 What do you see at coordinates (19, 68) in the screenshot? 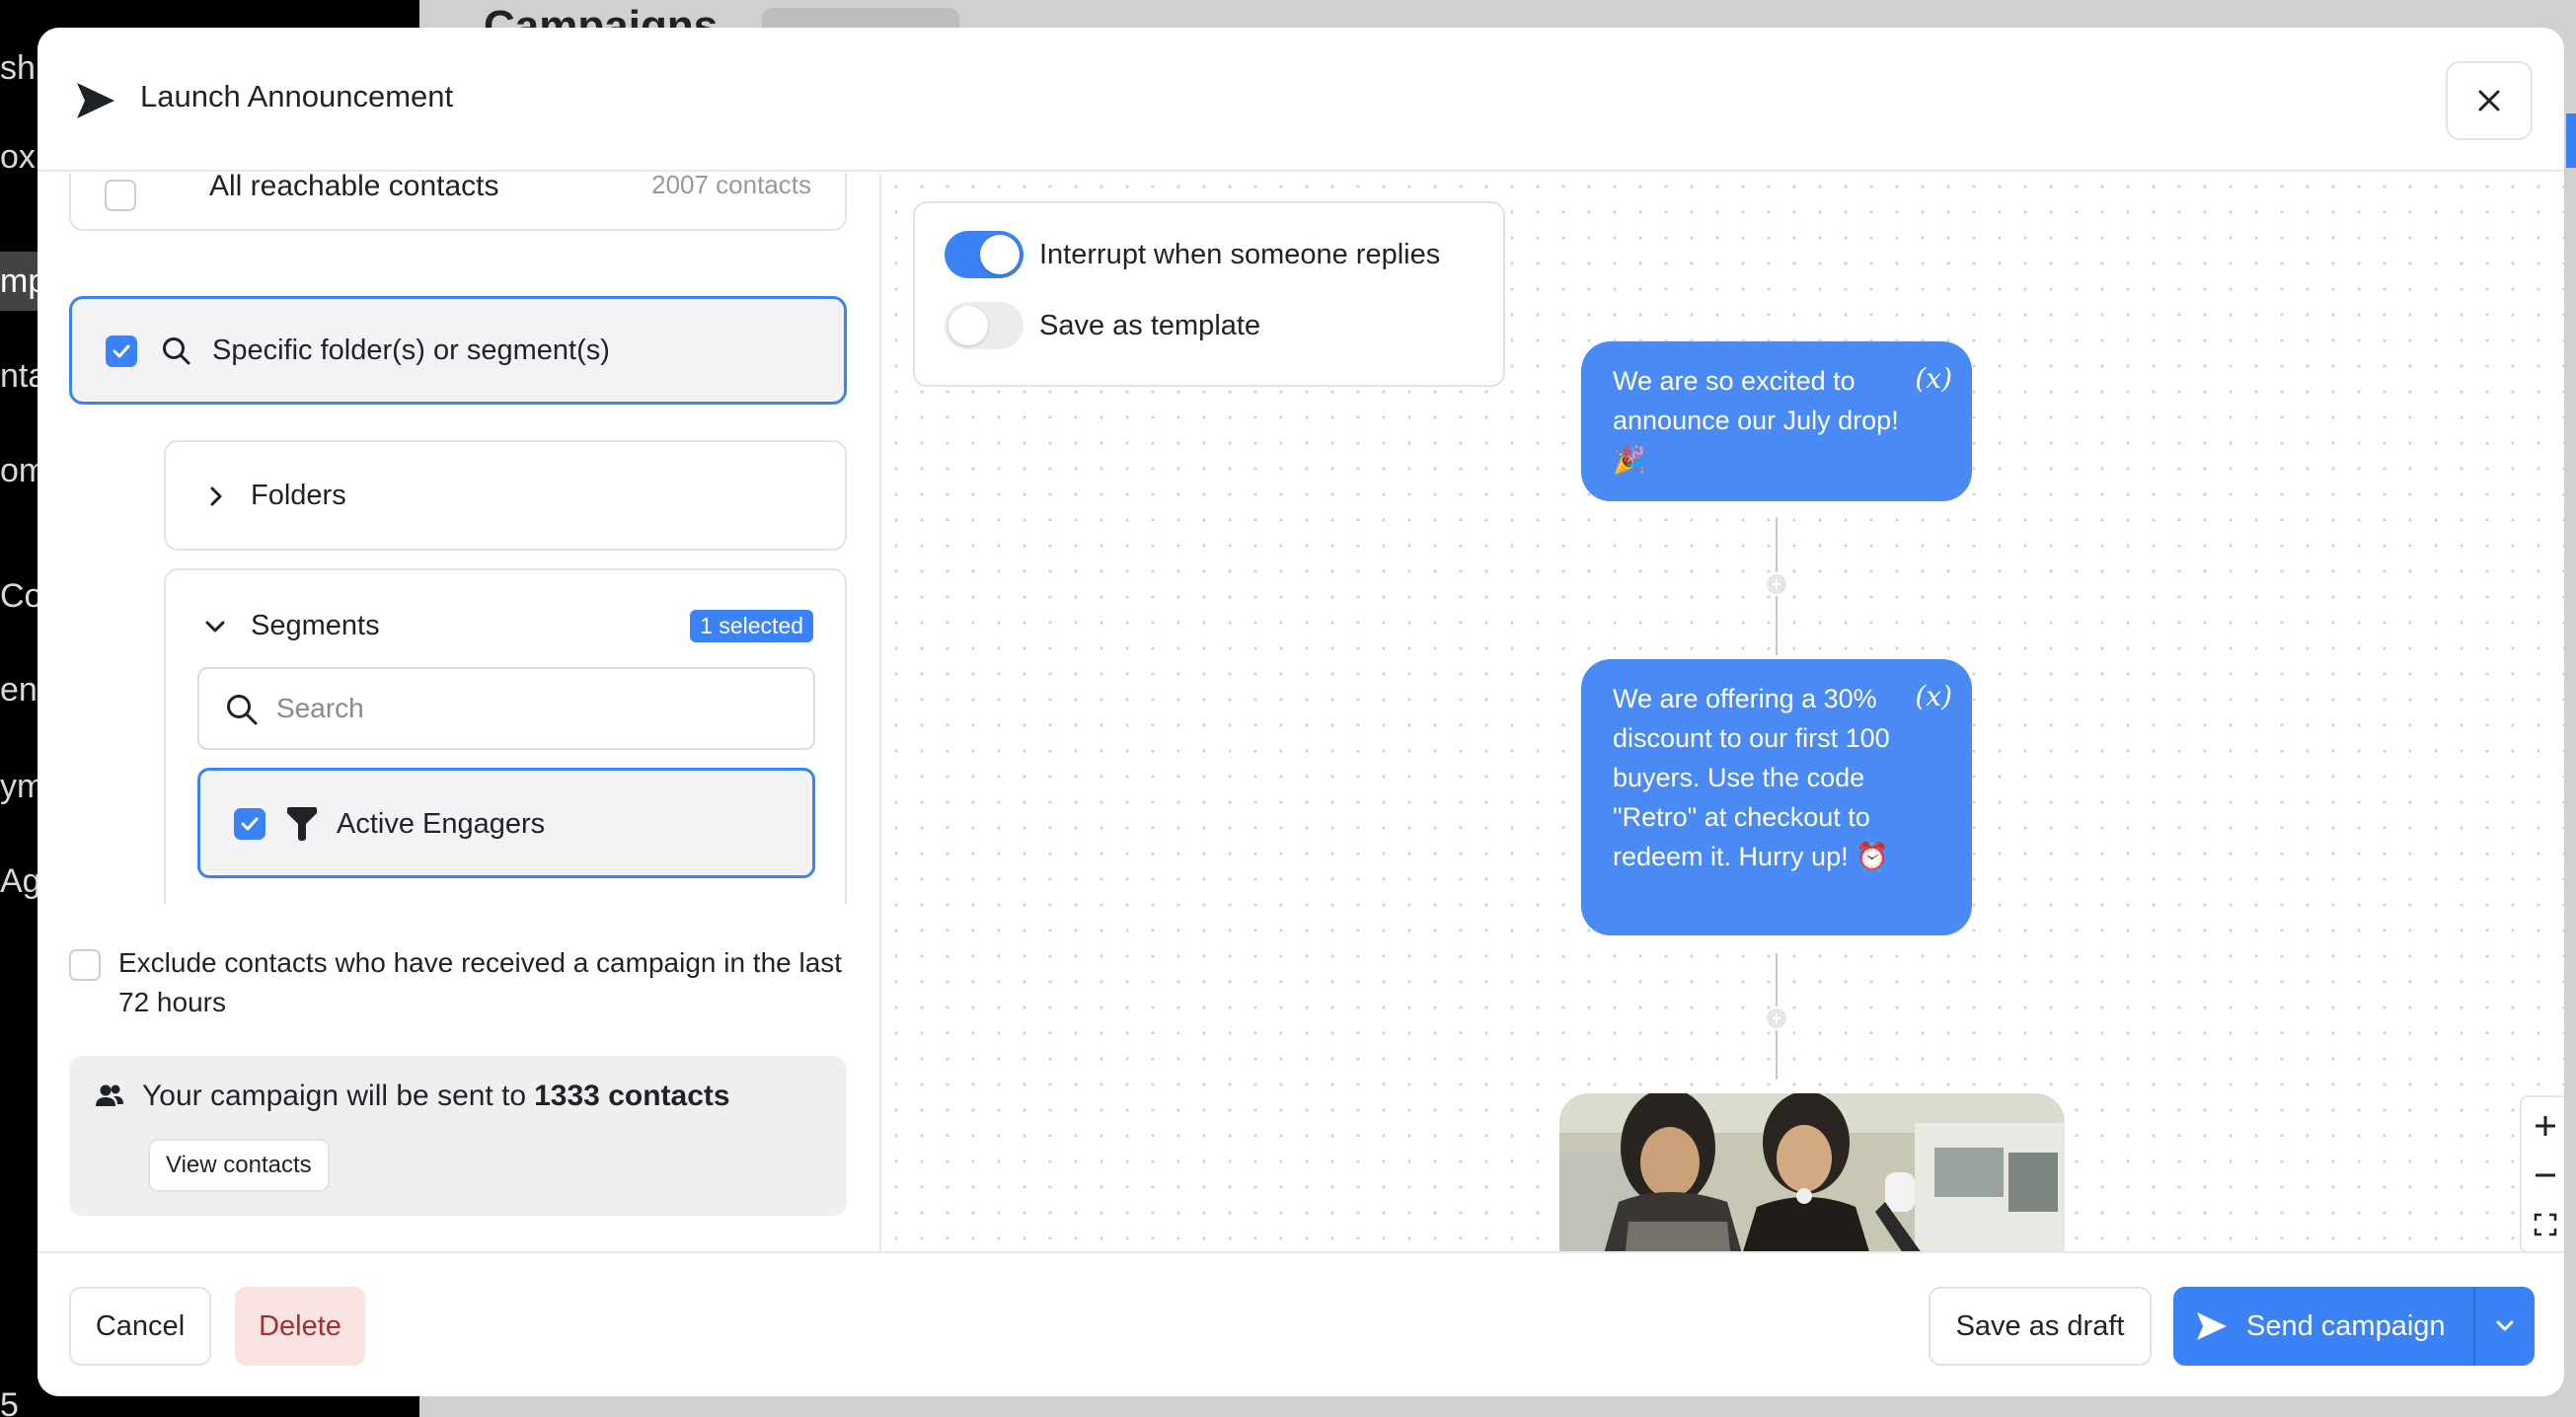
I see `bg-sidebar-item: shb` at bounding box center [19, 68].